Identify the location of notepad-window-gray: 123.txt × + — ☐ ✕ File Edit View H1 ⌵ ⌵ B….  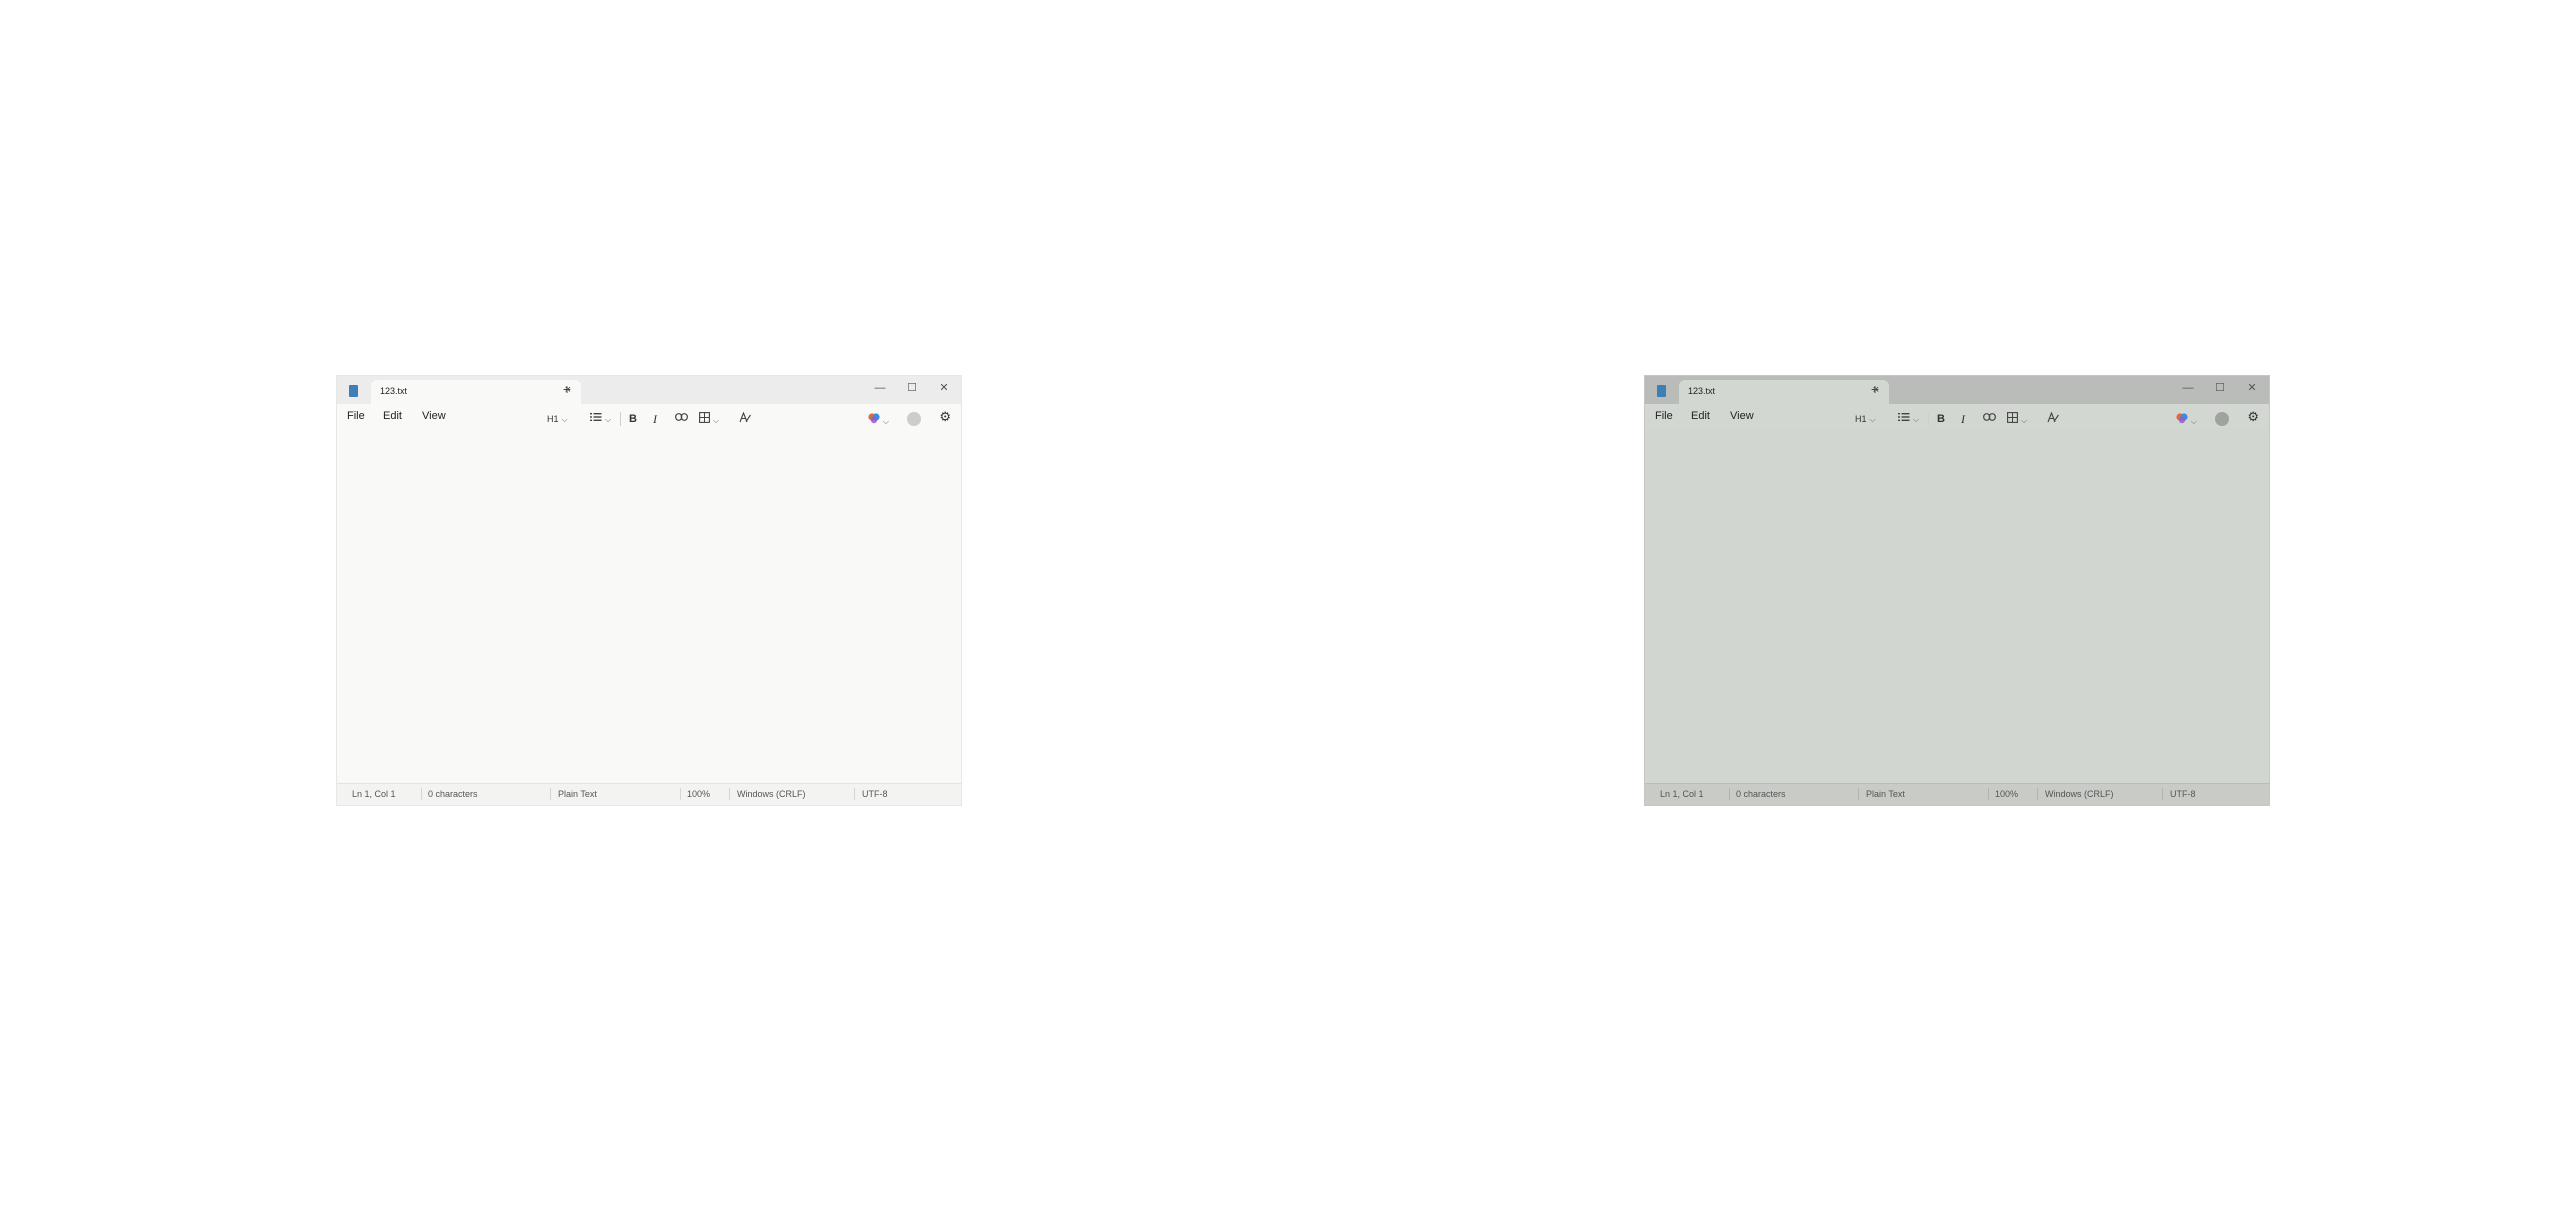
(1957, 590).